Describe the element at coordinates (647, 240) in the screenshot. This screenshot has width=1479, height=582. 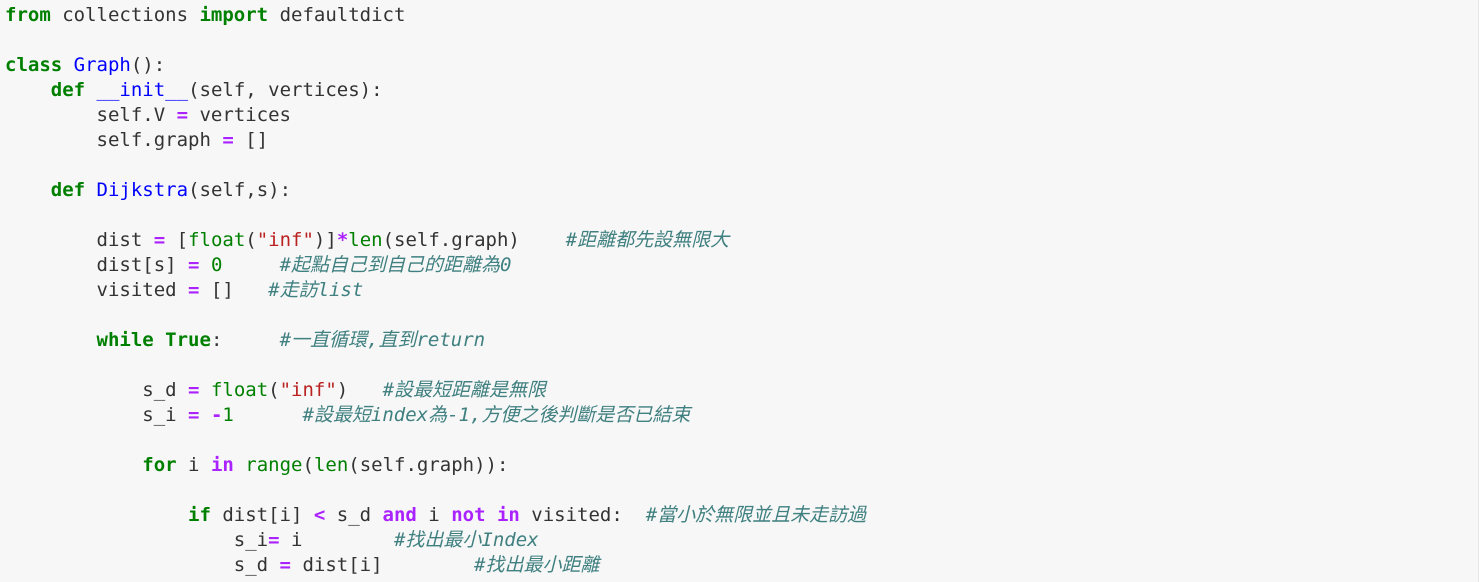
I see `code-comment: #距離都先設無限大` at that location.